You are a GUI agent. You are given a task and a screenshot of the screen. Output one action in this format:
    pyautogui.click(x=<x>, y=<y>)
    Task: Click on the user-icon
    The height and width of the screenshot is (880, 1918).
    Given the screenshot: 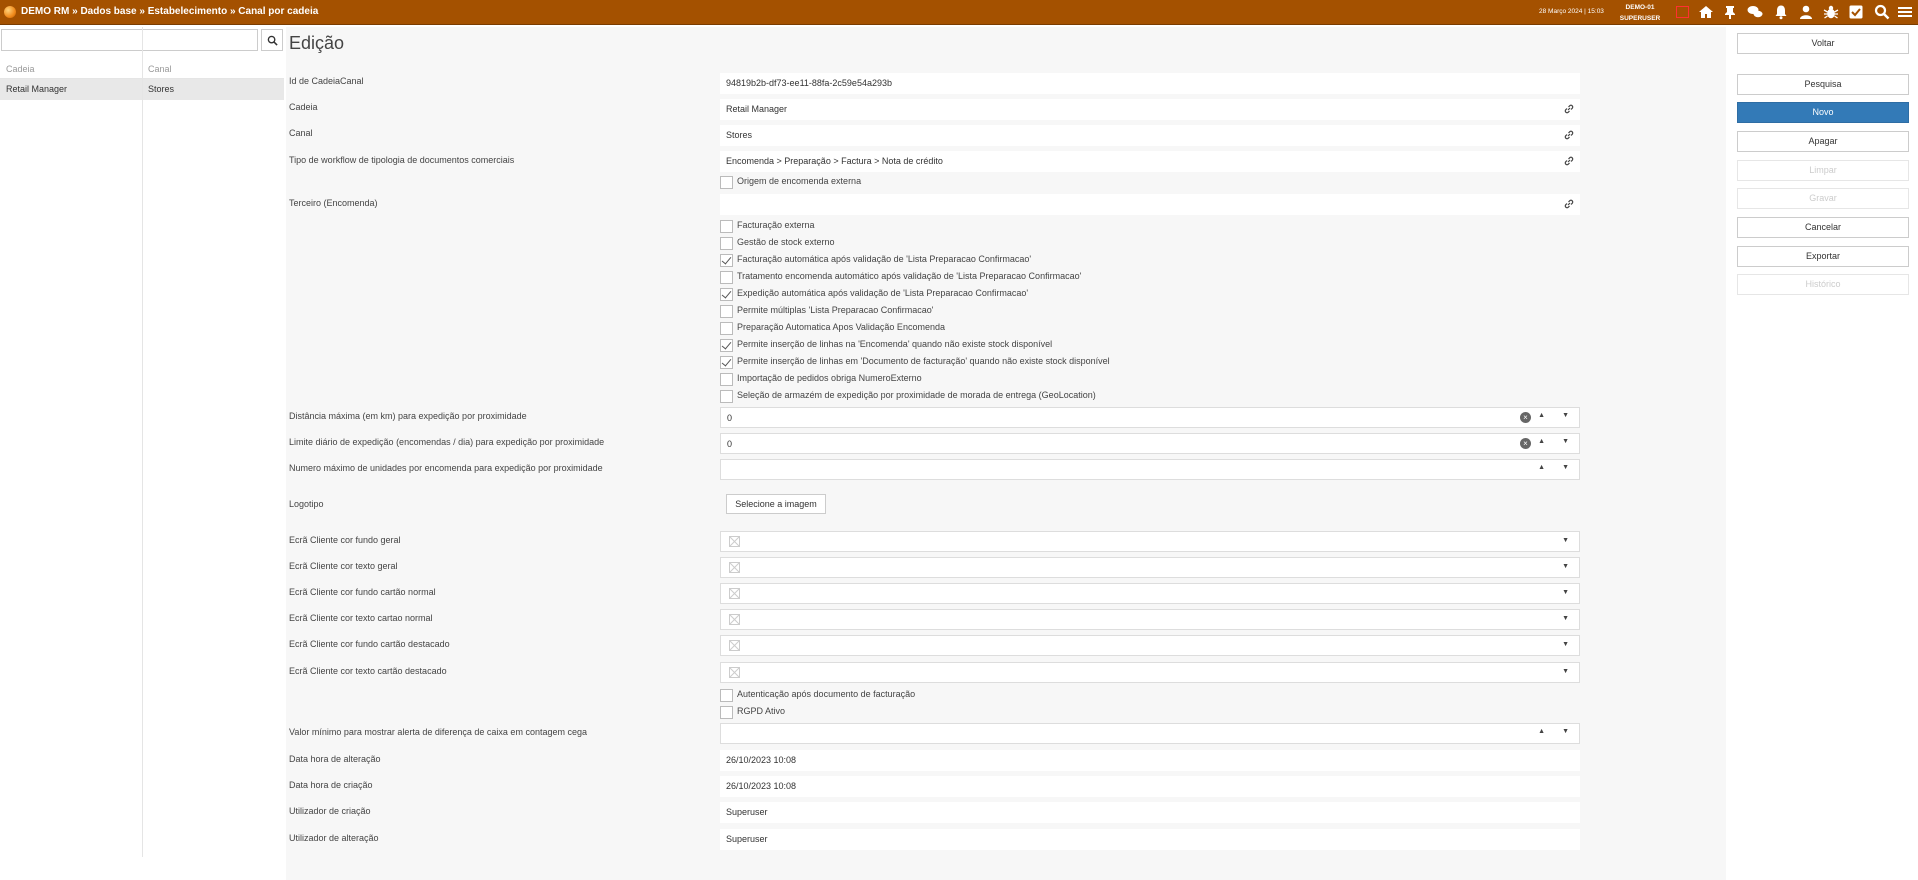 What is the action you would take?
    pyautogui.click(x=1806, y=12)
    